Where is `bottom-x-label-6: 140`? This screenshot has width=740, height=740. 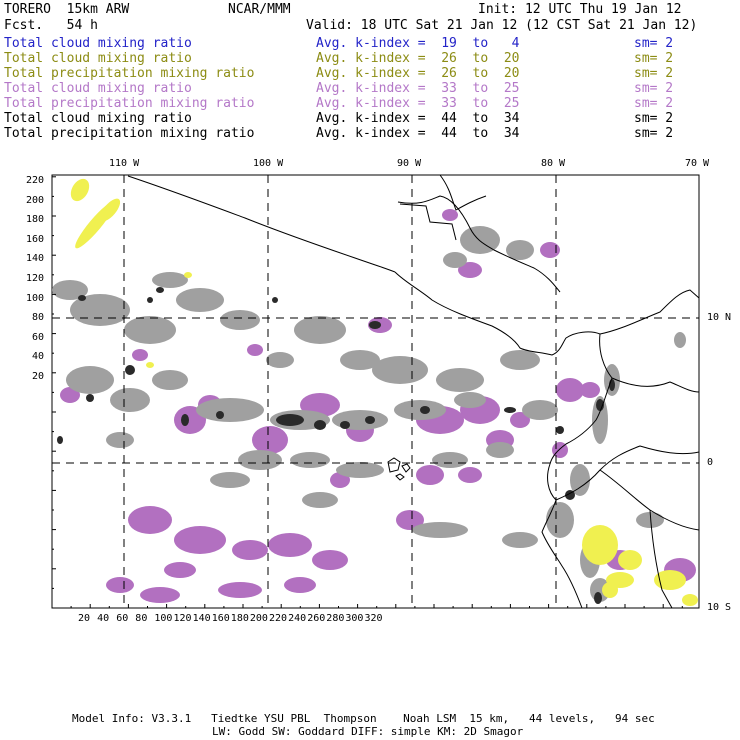 bottom-x-label-6: 140 is located at coordinates (201, 618).